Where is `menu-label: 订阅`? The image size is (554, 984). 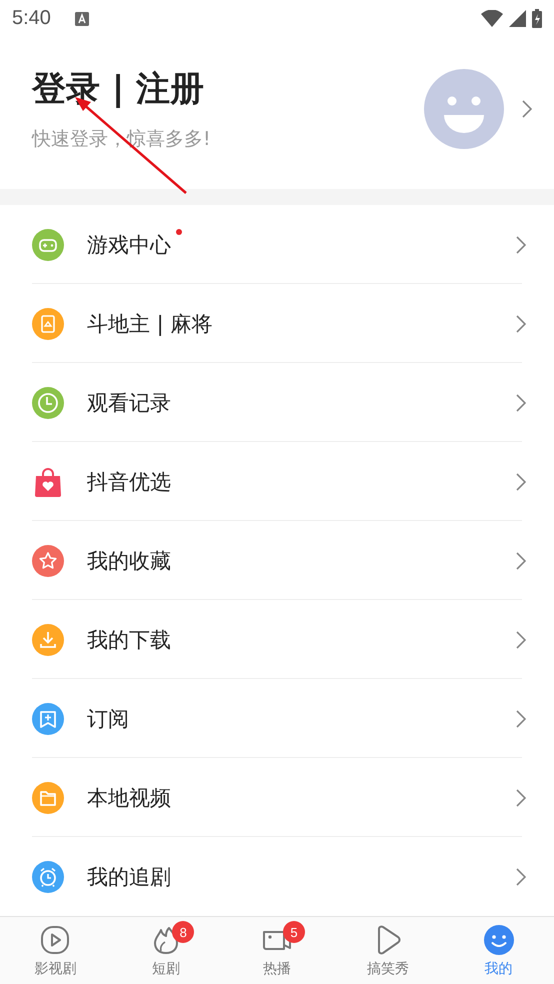
menu-label: 订阅 is located at coordinates (108, 719).